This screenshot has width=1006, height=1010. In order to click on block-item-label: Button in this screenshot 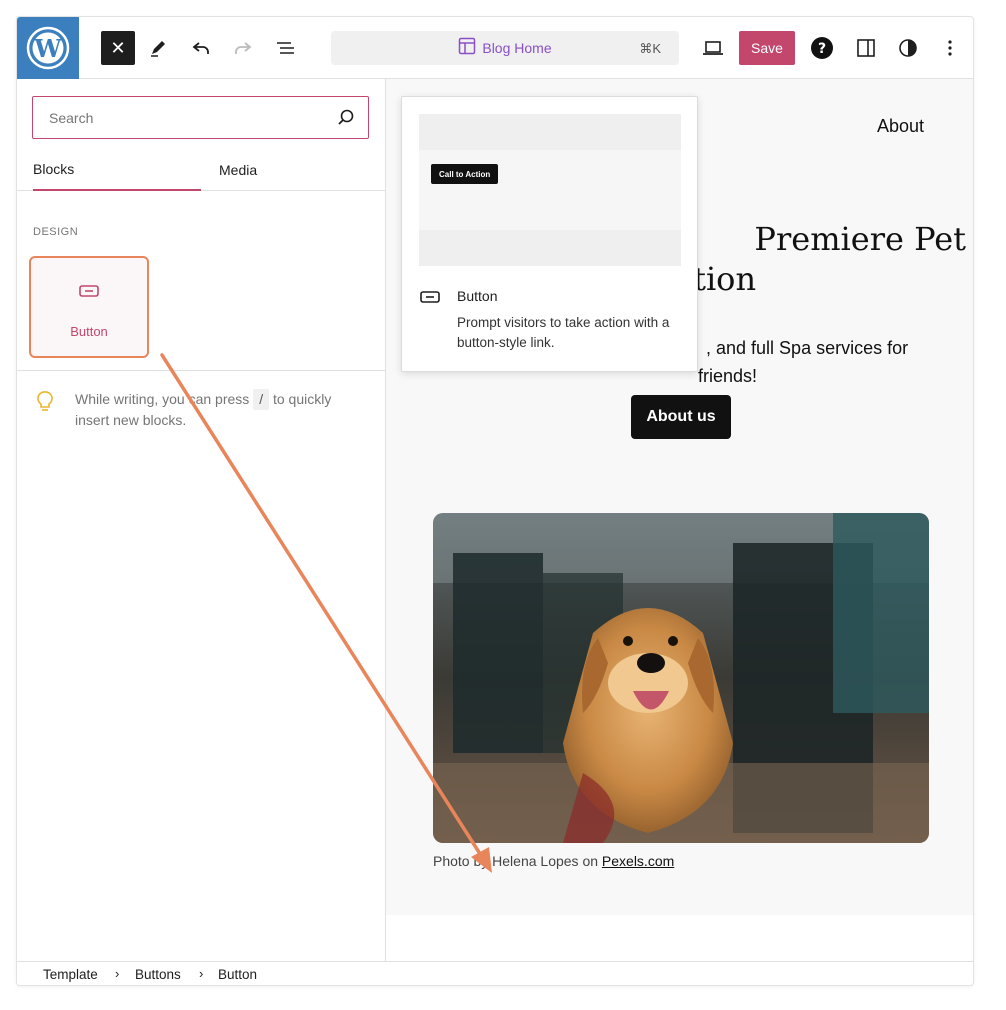, I will do `click(89, 331)`.